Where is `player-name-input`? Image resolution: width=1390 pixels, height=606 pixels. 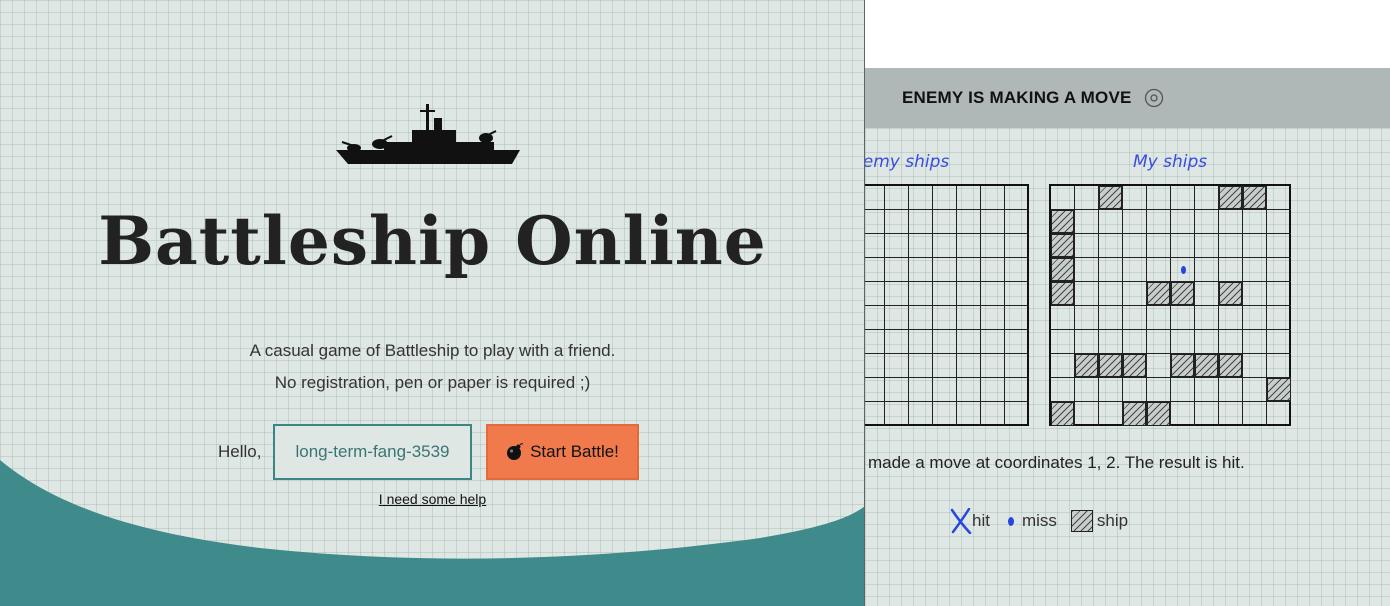 player-name-input is located at coordinates (372, 452).